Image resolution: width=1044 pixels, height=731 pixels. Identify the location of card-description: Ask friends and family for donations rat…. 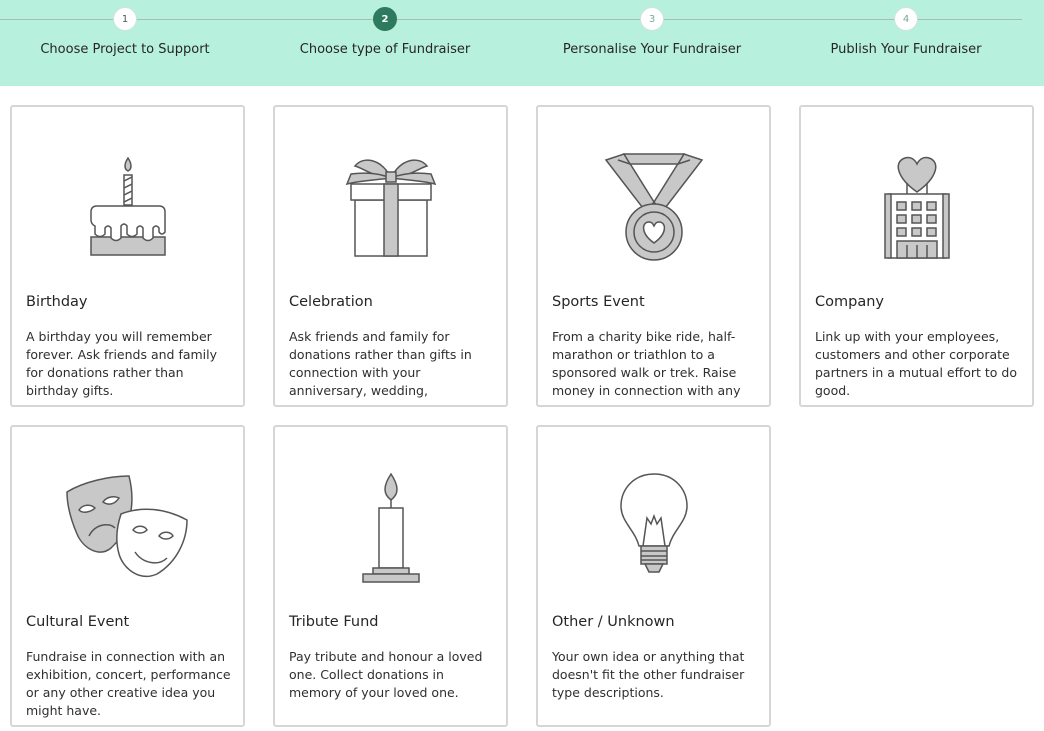
(380, 363).